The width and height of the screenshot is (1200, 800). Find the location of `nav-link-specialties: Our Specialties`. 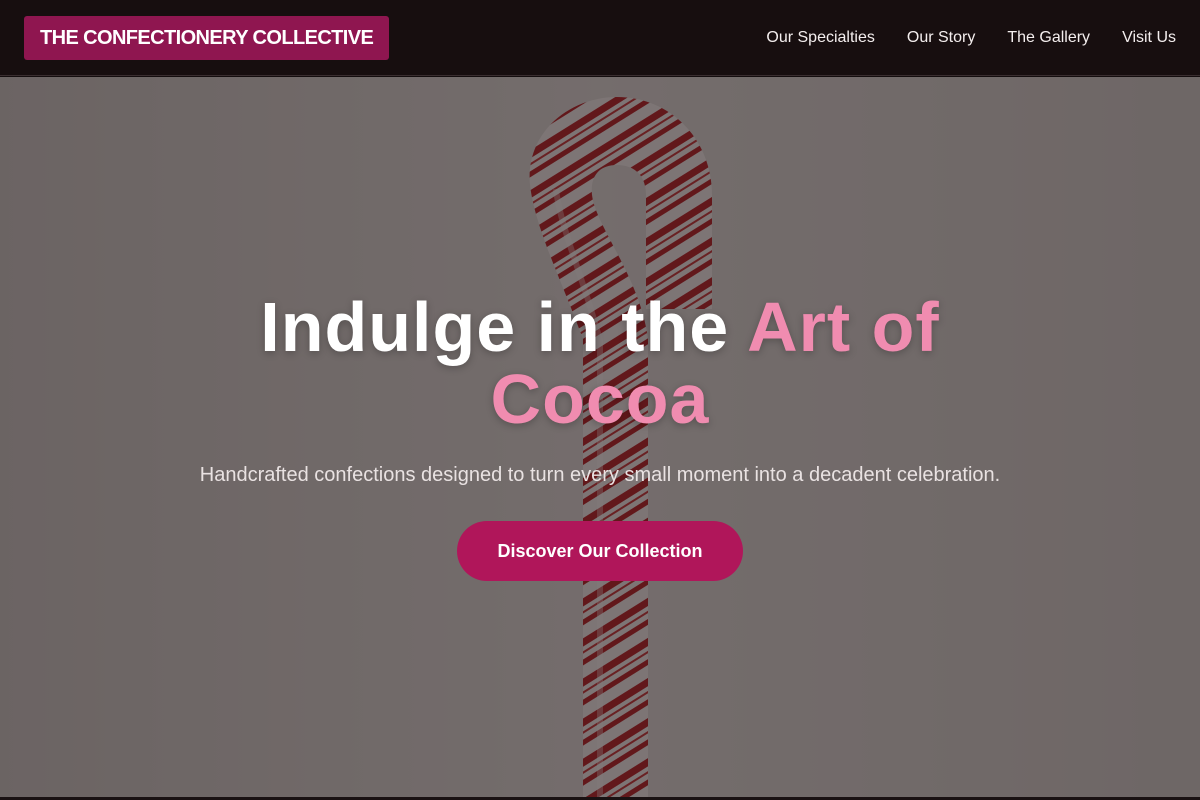

nav-link-specialties: Our Specialties is located at coordinates (820, 38).